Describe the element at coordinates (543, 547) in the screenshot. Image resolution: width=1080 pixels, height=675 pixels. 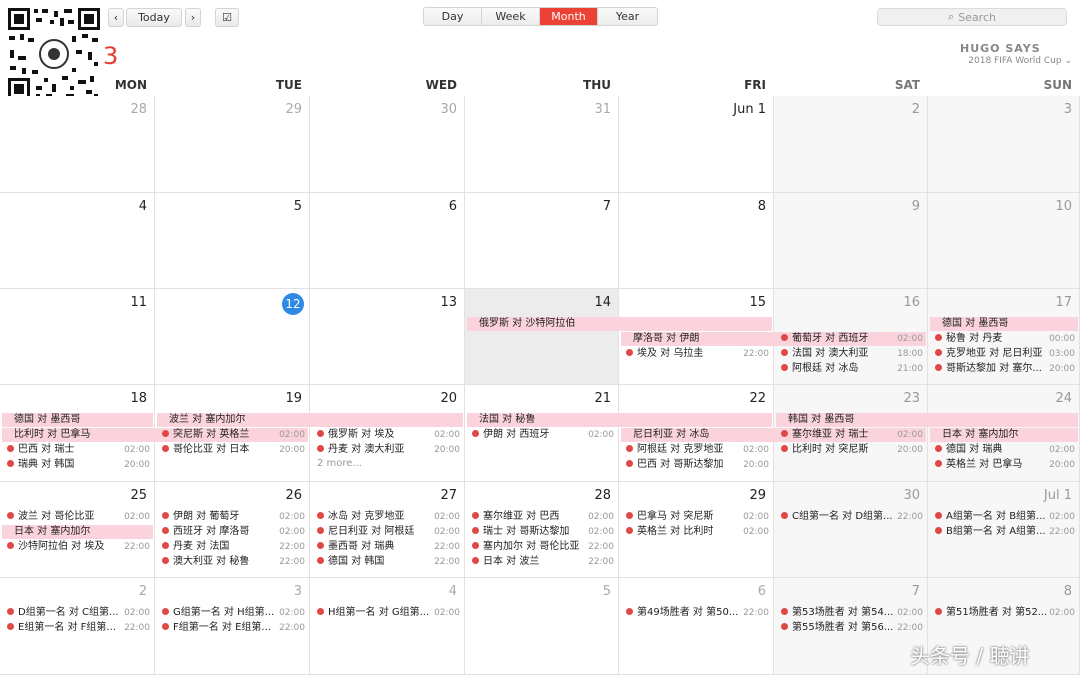
I see `event-item: 塞内加尔 对 哥伦比亚 22:00` at that location.